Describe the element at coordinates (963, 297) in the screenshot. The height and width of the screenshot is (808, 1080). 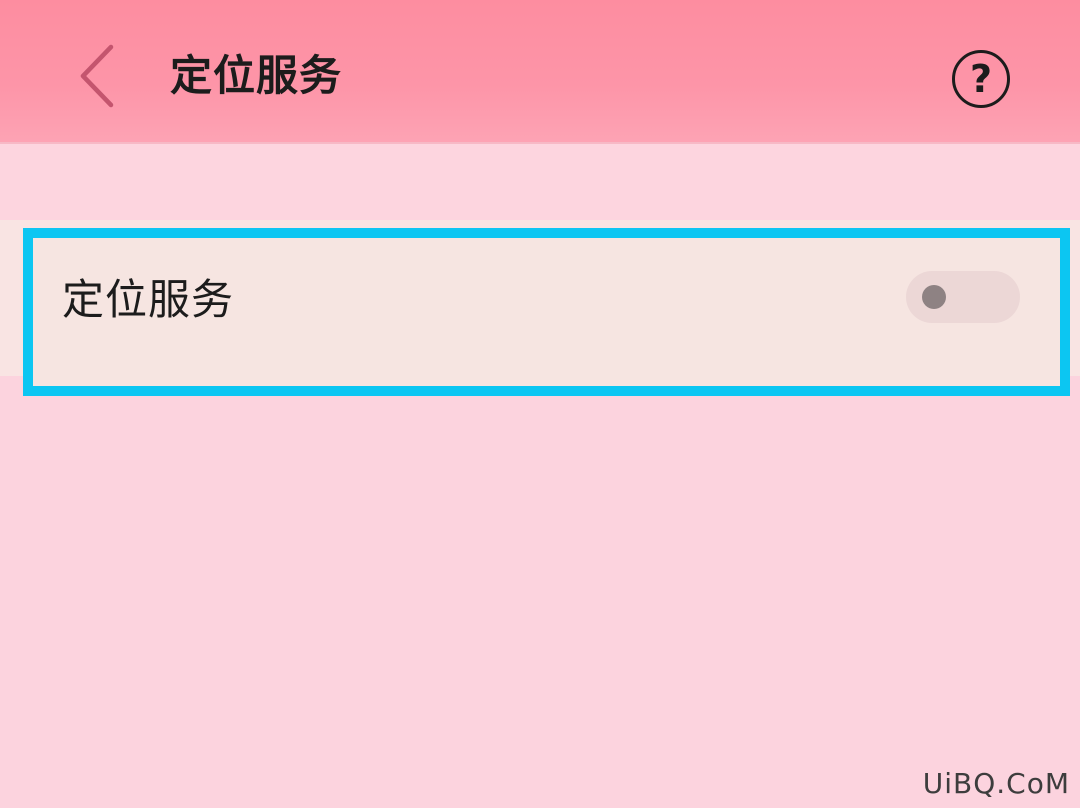
I see `location-service-toggle` at that location.